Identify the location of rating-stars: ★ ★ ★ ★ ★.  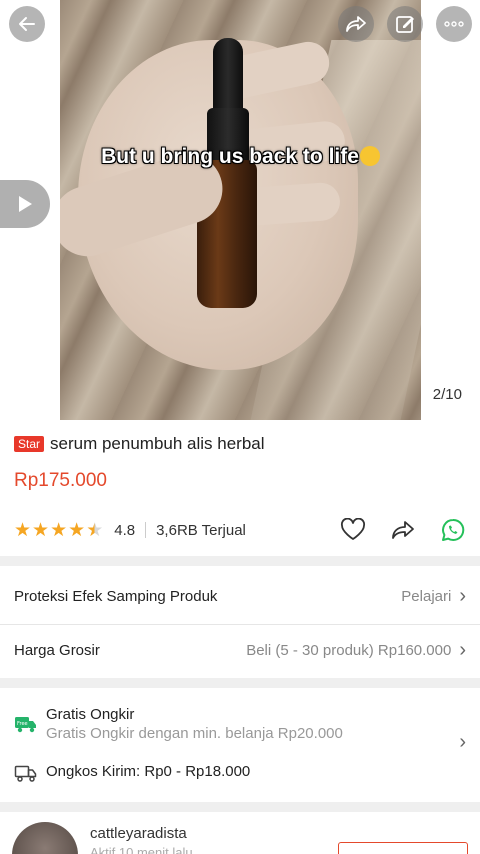
(59, 530).